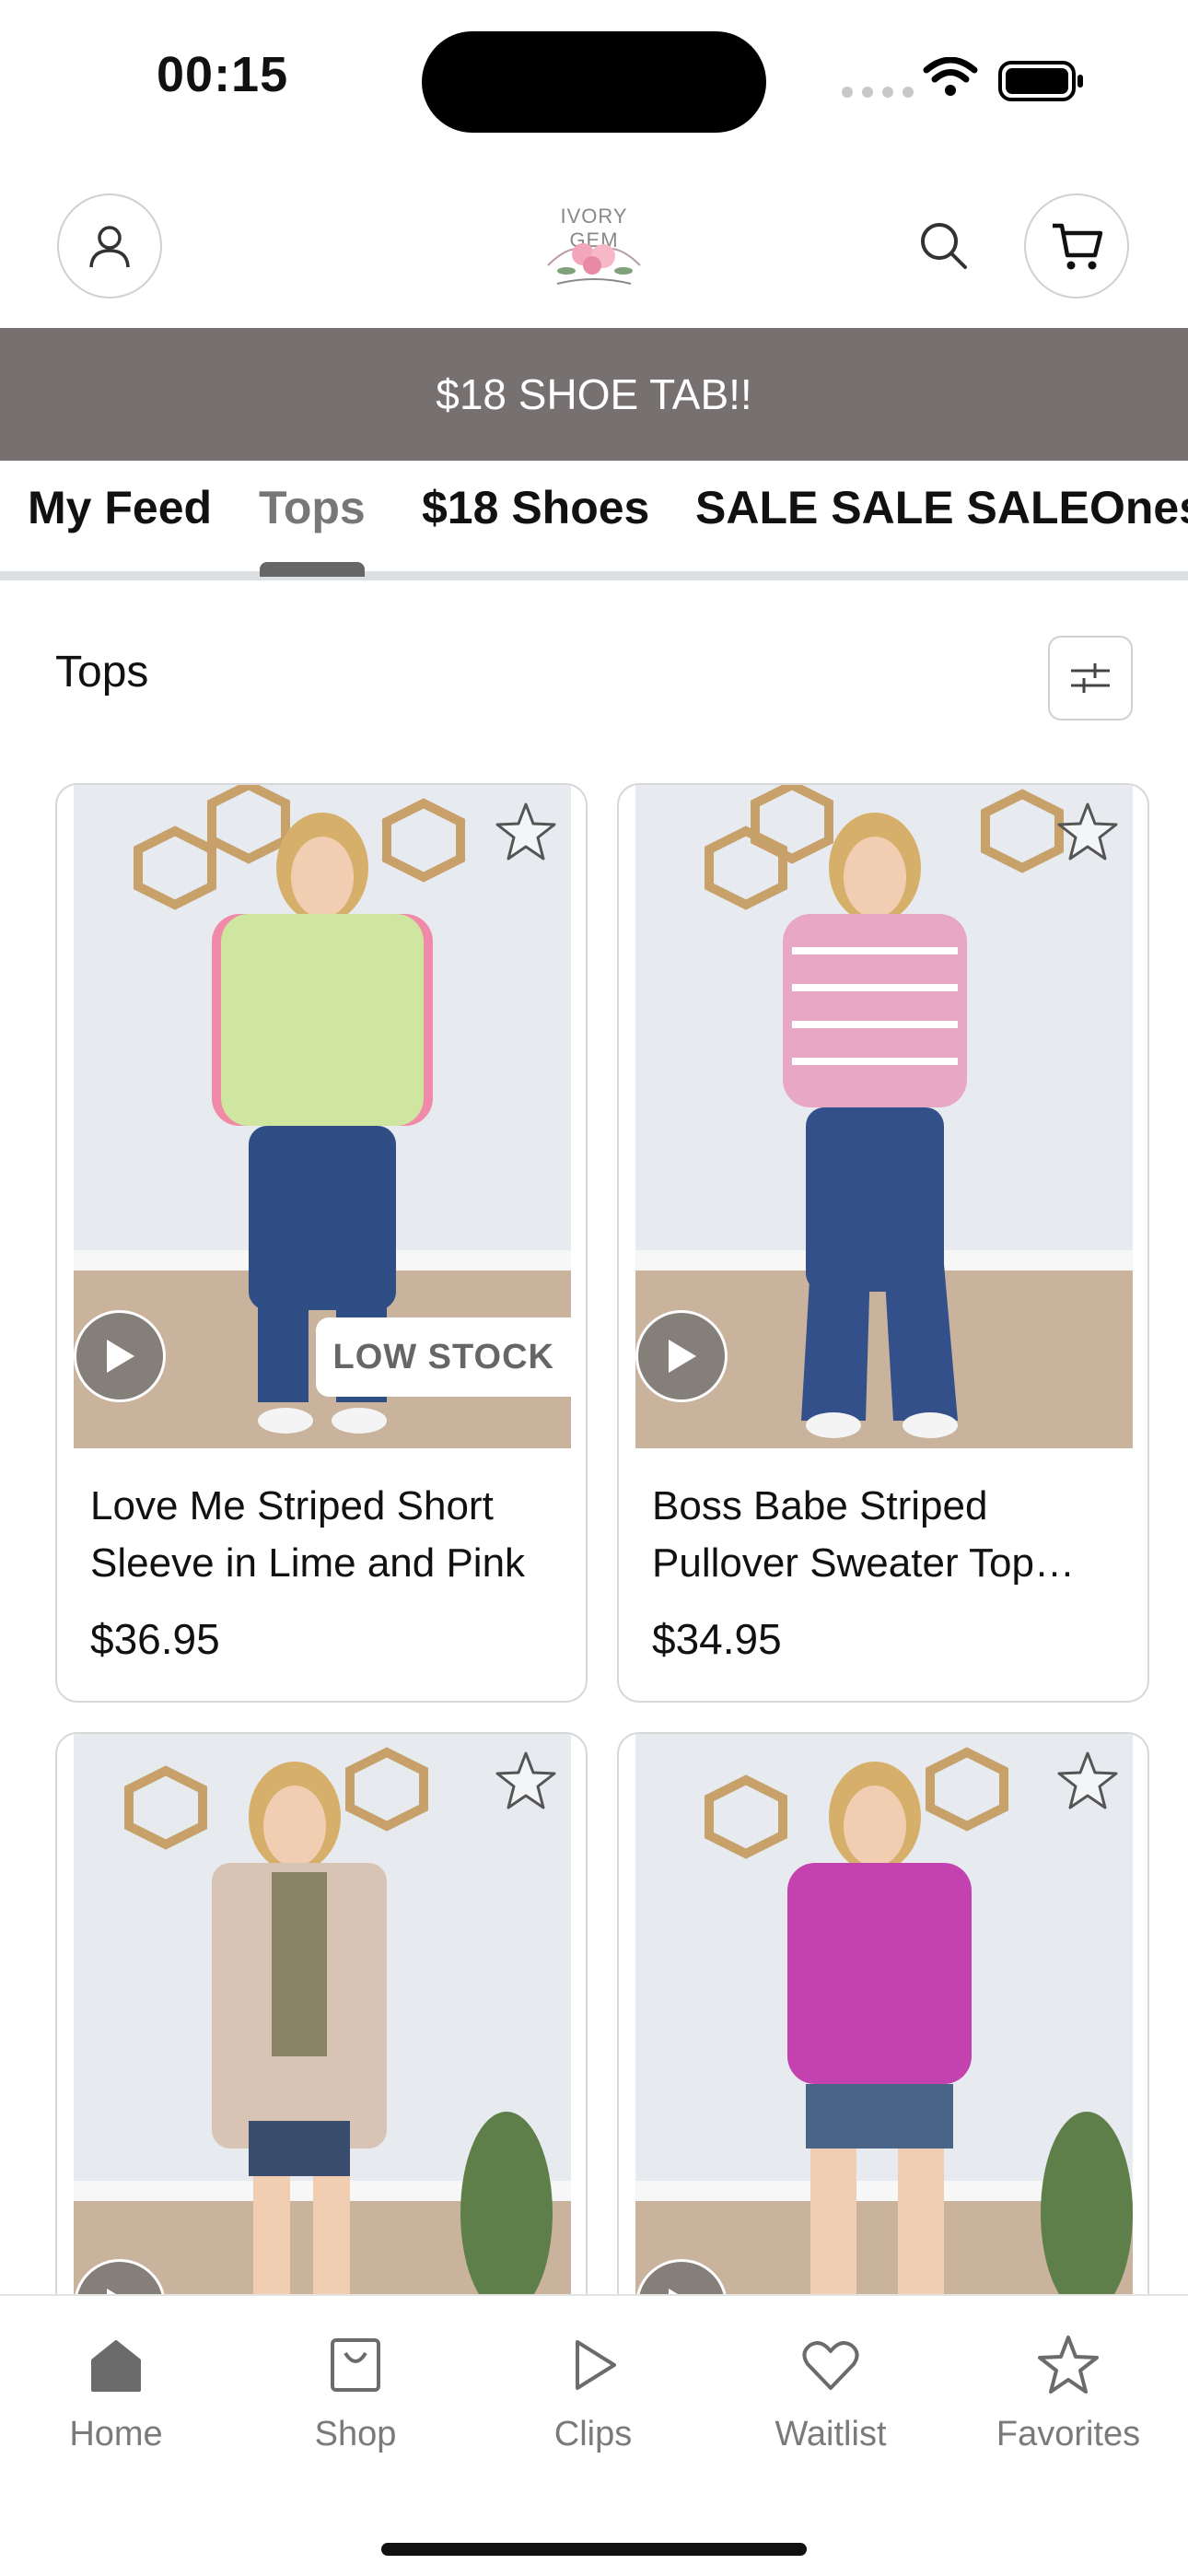 This screenshot has height=2576, width=1188. What do you see at coordinates (355, 2393) in the screenshot?
I see `nav-shop: Shop` at bounding box center [355, 2393].